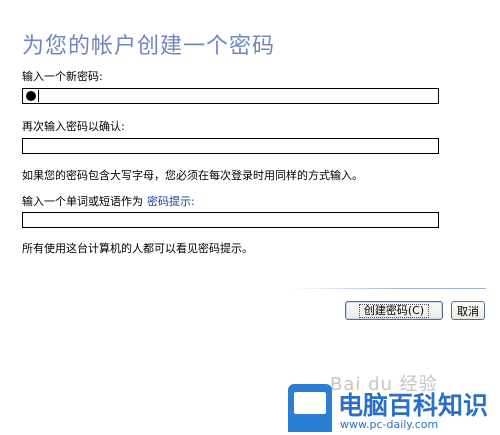  I want to click on hint-label-row: 输入一个单词或短语作为 密码提示:, so click(108, 201).